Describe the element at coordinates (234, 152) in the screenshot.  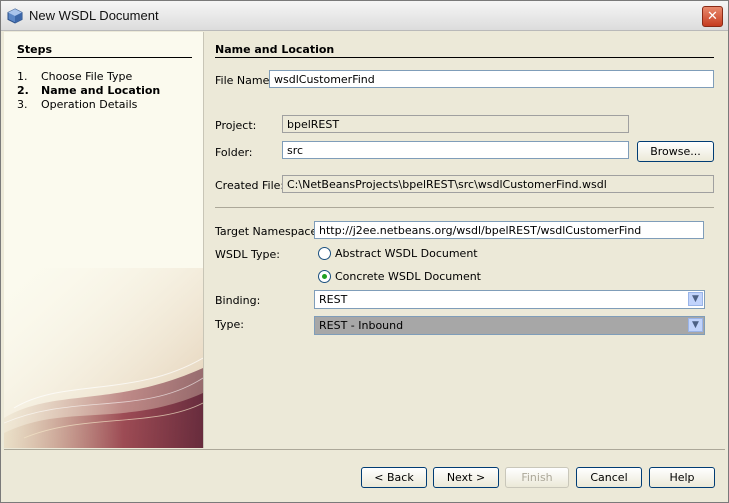
I see `folder-label: Folder:` at that location.